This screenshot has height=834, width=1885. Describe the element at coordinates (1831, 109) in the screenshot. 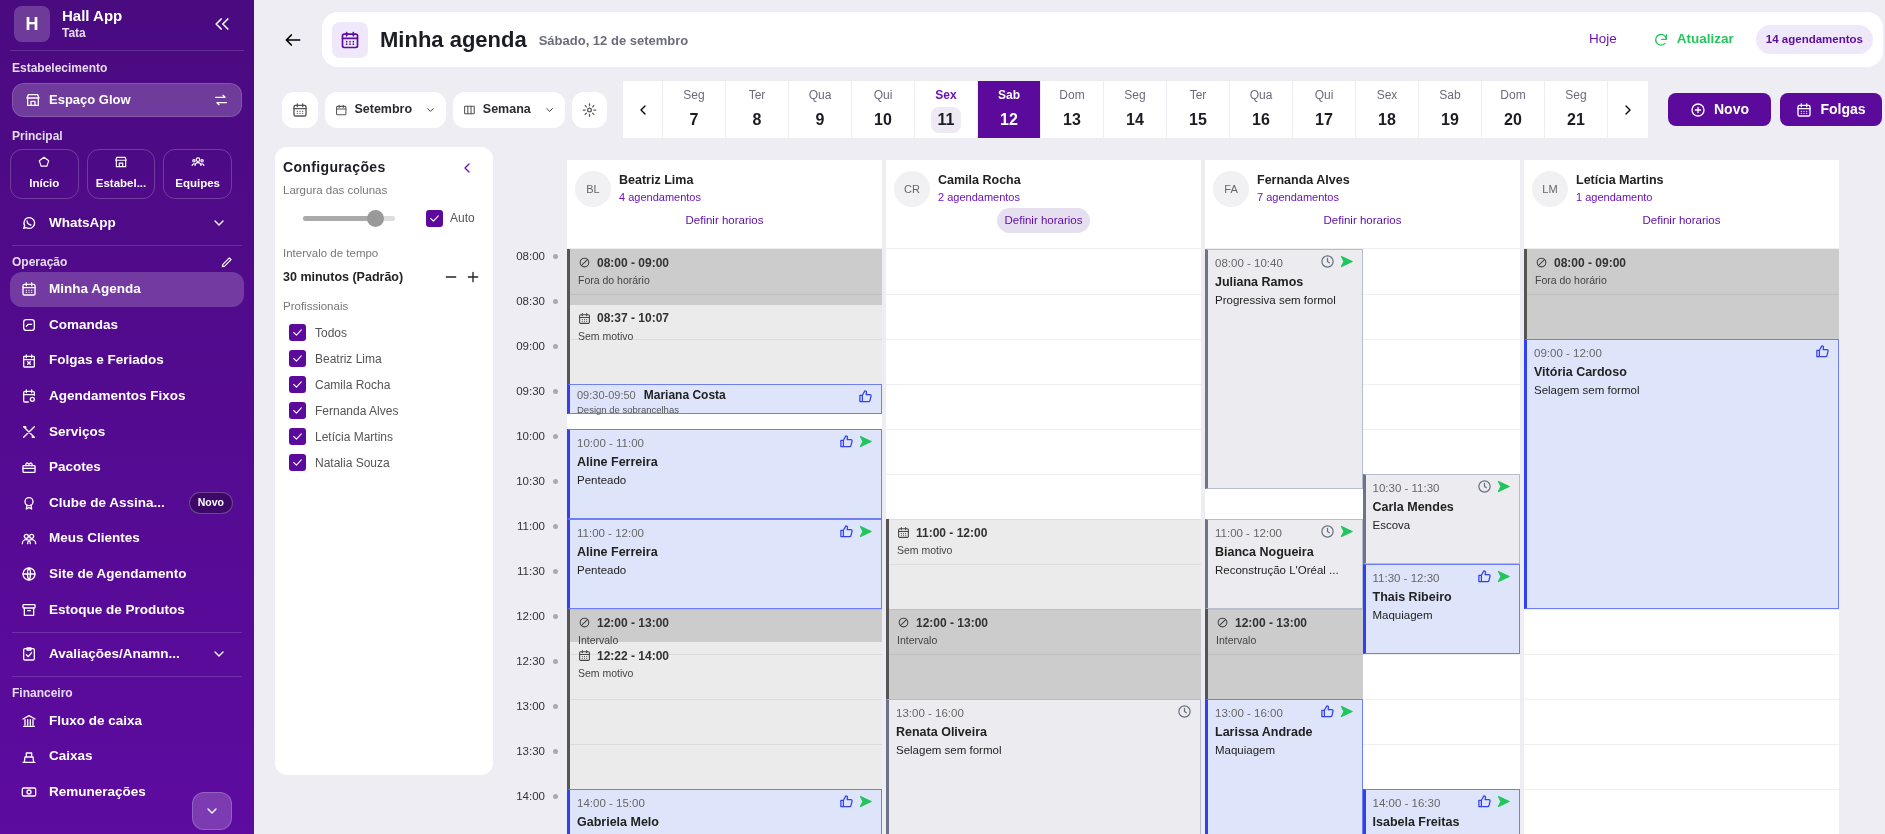

I see `days-off-button: Folgas` at that location.